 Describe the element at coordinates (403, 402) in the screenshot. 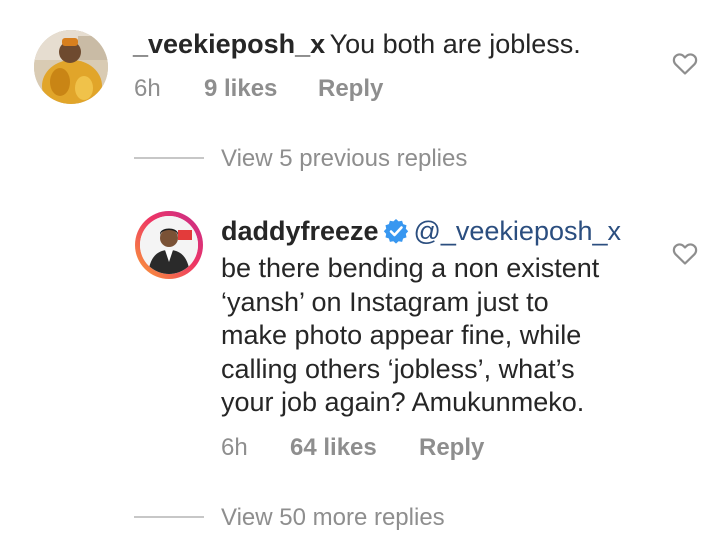

I see `reply-text-line: your job again? Amukunmeko.` at that location.